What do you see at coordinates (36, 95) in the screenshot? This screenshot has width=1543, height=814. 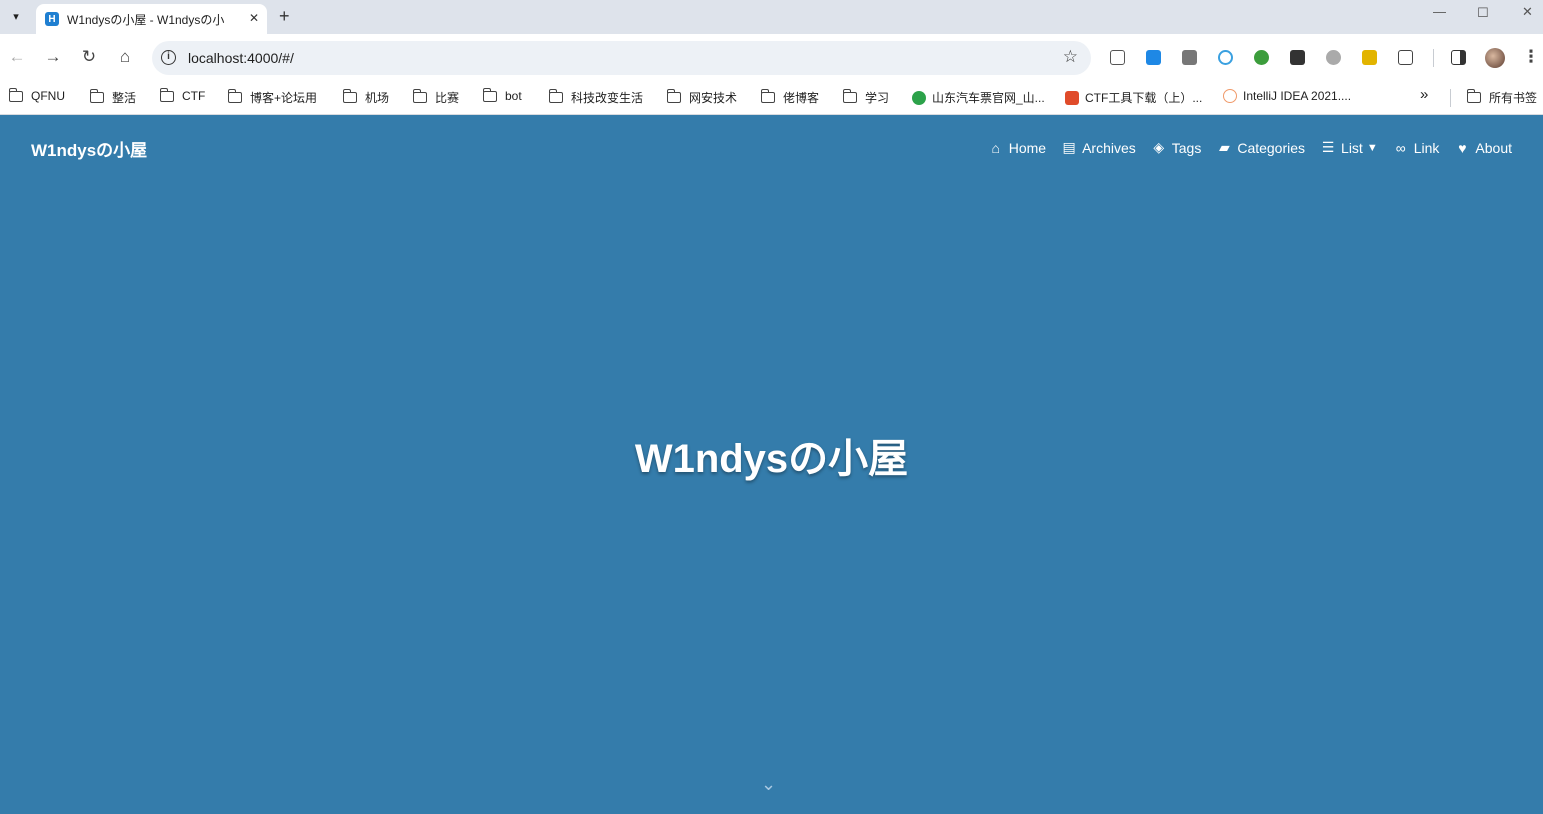 I see `bookmark-folder: QFNU` at bounding box center [36, 95].